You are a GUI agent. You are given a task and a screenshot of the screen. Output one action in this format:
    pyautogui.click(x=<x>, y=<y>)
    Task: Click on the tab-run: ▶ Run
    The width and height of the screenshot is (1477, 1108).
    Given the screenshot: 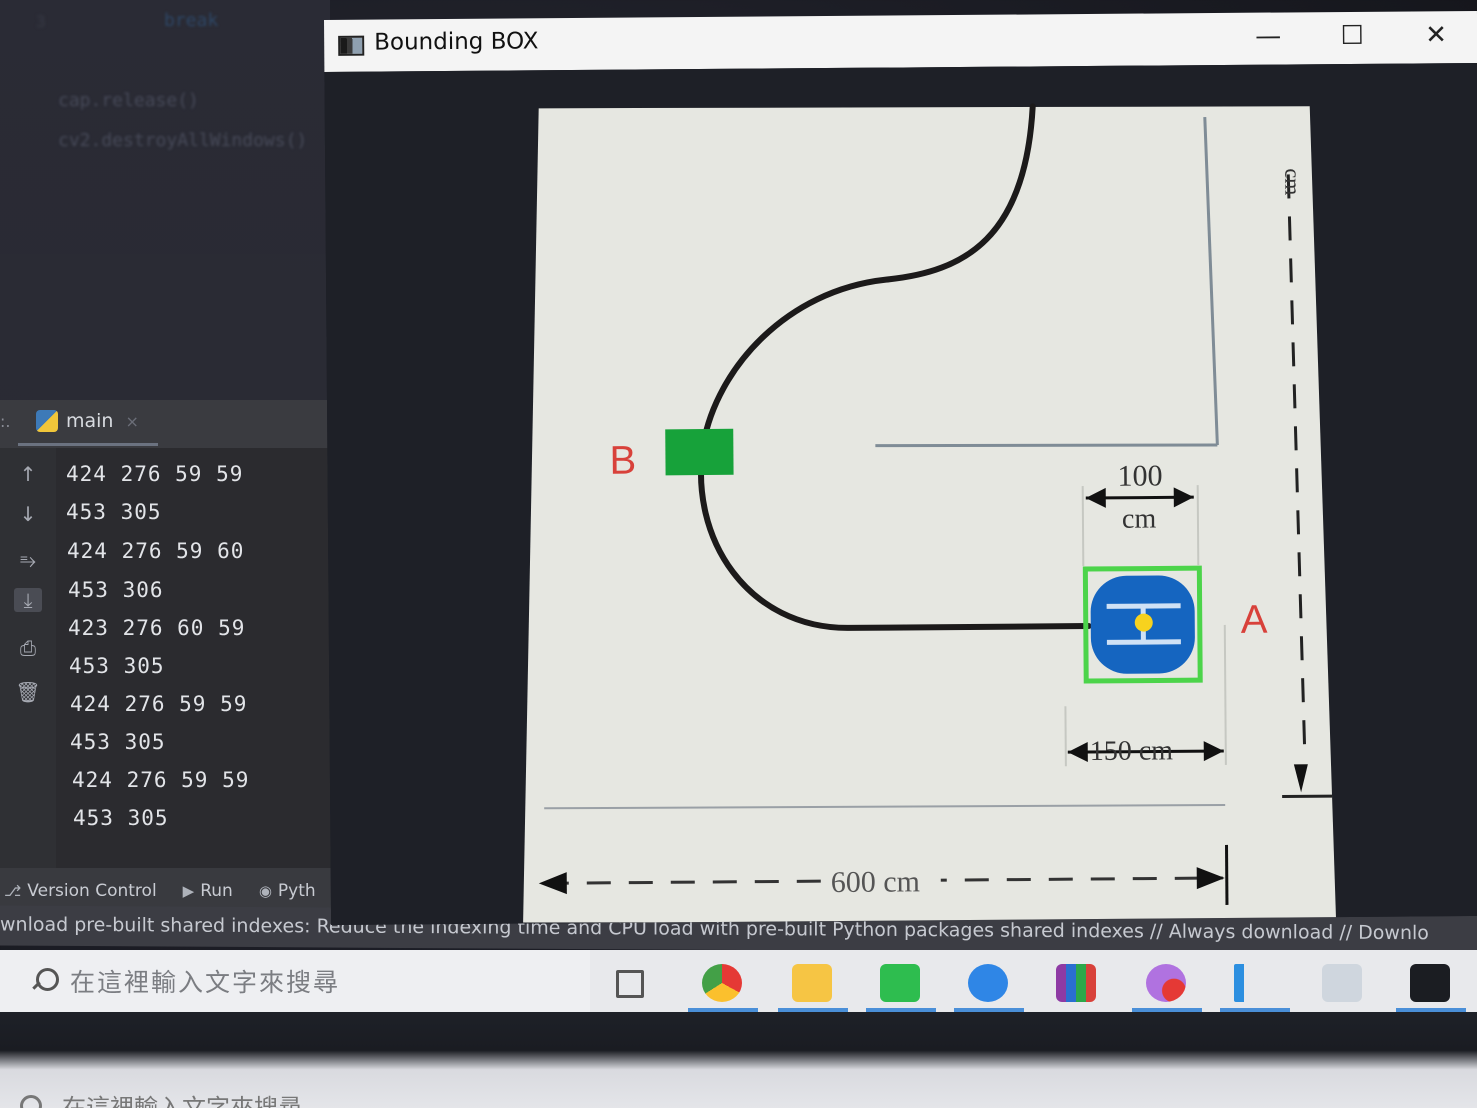 What is the action you would take?
    pyautogui.click(x=208, y=891)
    